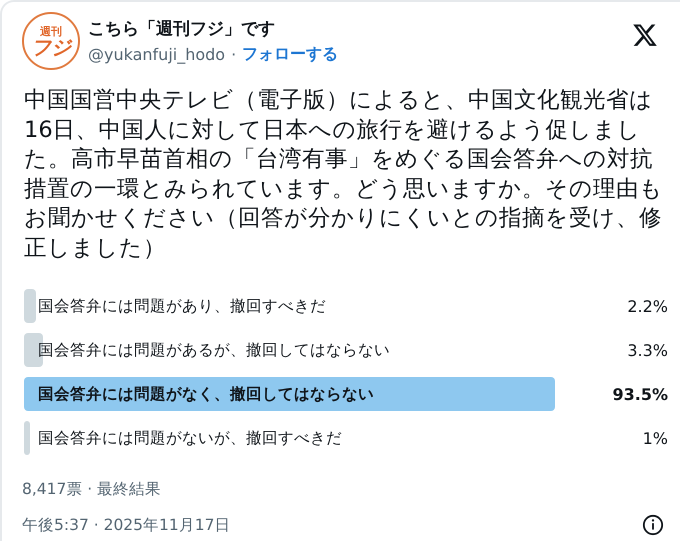 Image resolution: width=680 pixels, height=541 pixels. I want to click on poll-summary: 8,417票 · 最終結果, so click(92, 489).